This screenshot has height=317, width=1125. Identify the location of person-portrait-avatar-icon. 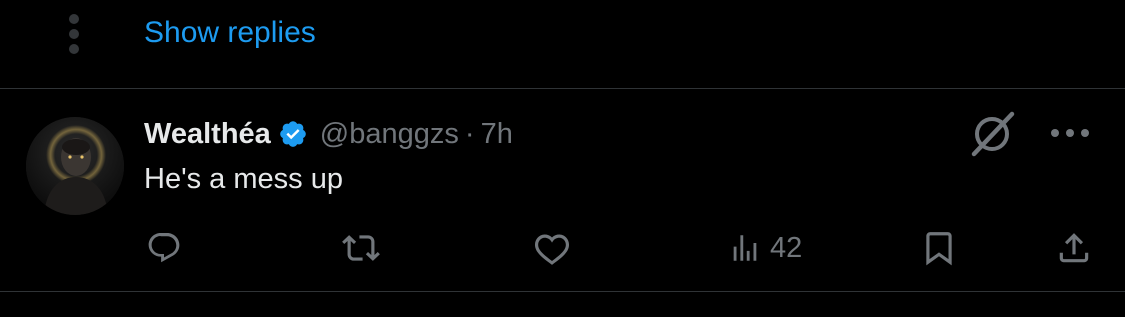
(75, 166).